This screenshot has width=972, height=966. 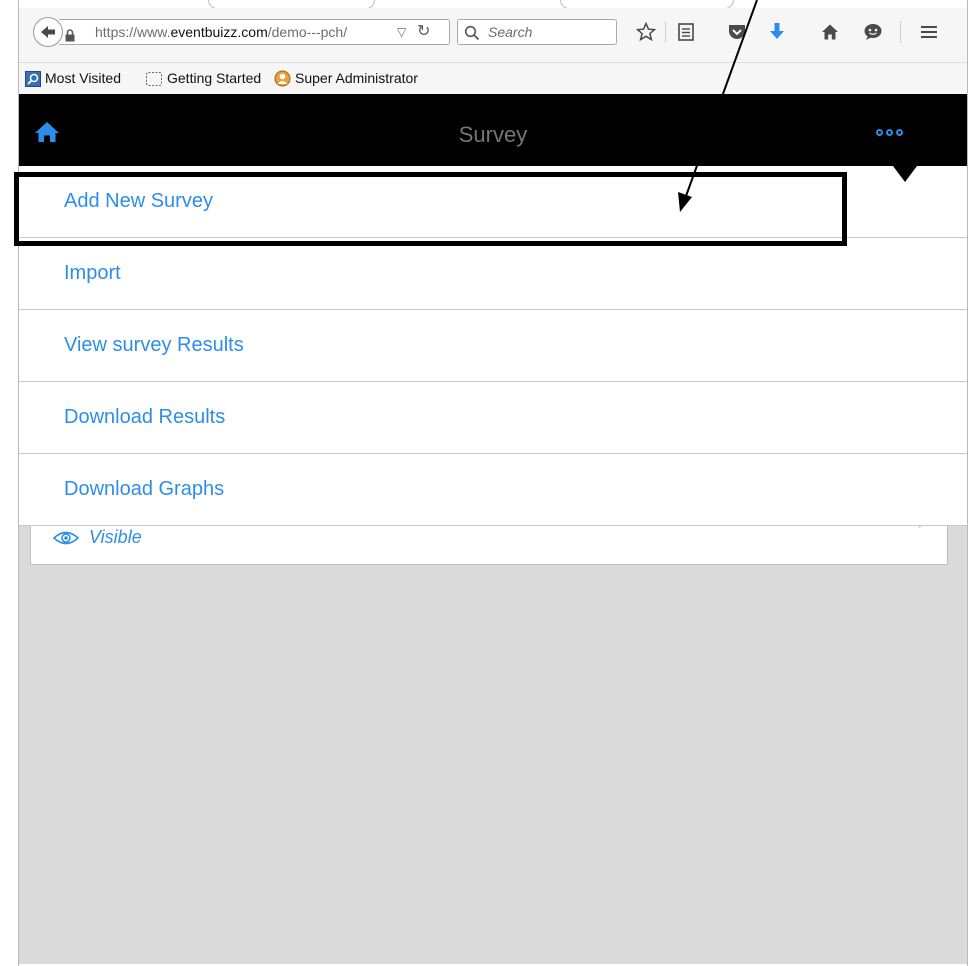 I want to click on url-text: https://www.eventbuizz.com/demo---pch/, so click(x=243, y=32).